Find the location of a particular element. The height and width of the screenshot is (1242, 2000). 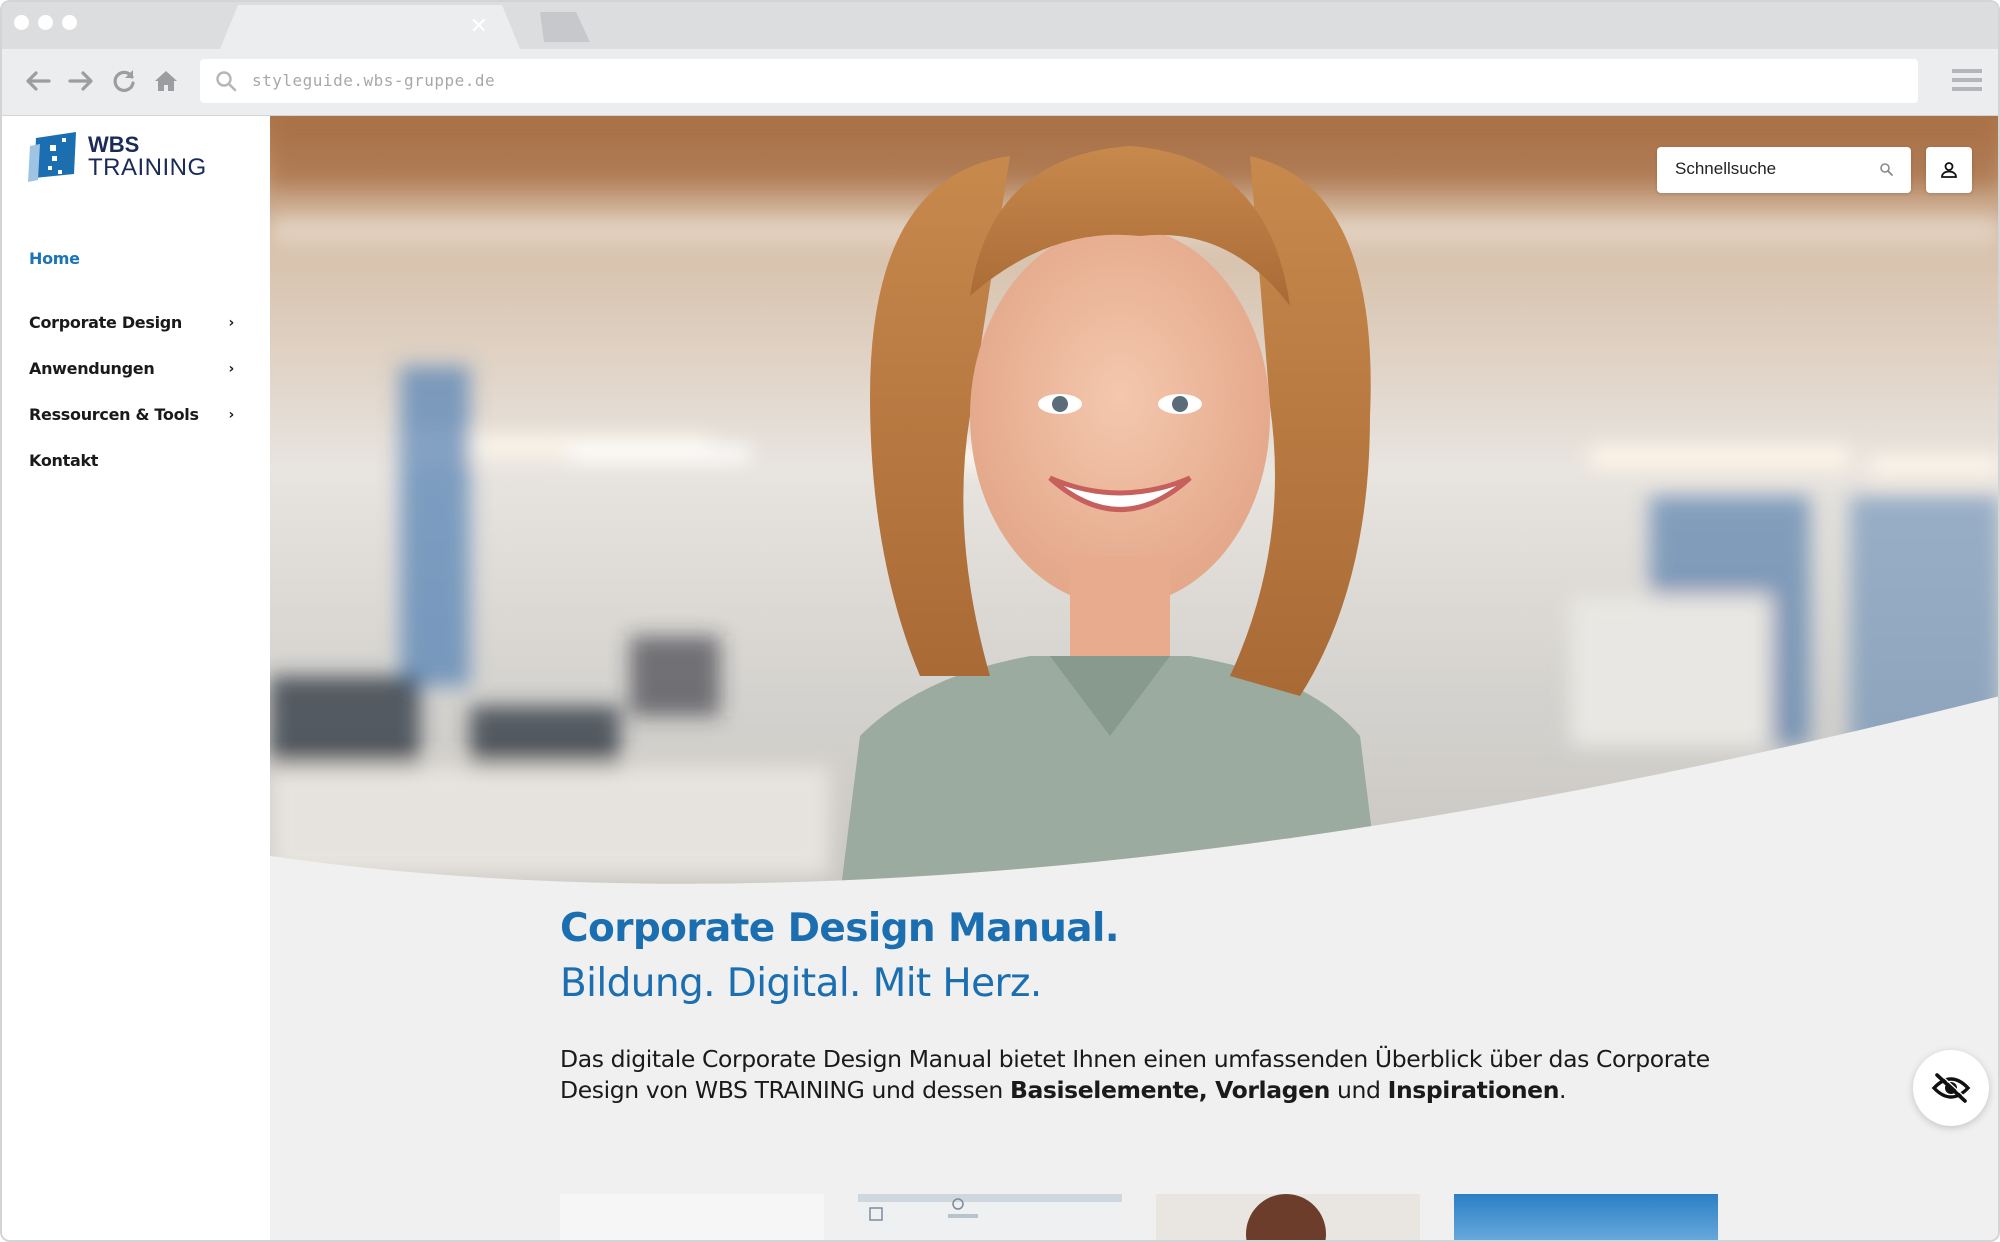

accessibility-toggle-button is located at coordinates (1951, 1088).